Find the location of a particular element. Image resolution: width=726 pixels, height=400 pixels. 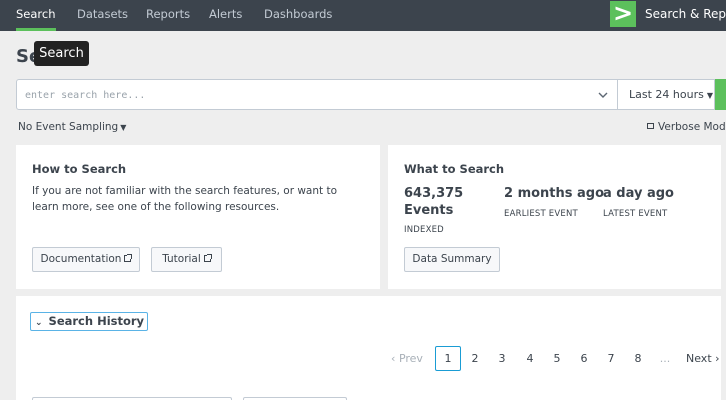

nav-search: Search is located at coordinates (36, 15).